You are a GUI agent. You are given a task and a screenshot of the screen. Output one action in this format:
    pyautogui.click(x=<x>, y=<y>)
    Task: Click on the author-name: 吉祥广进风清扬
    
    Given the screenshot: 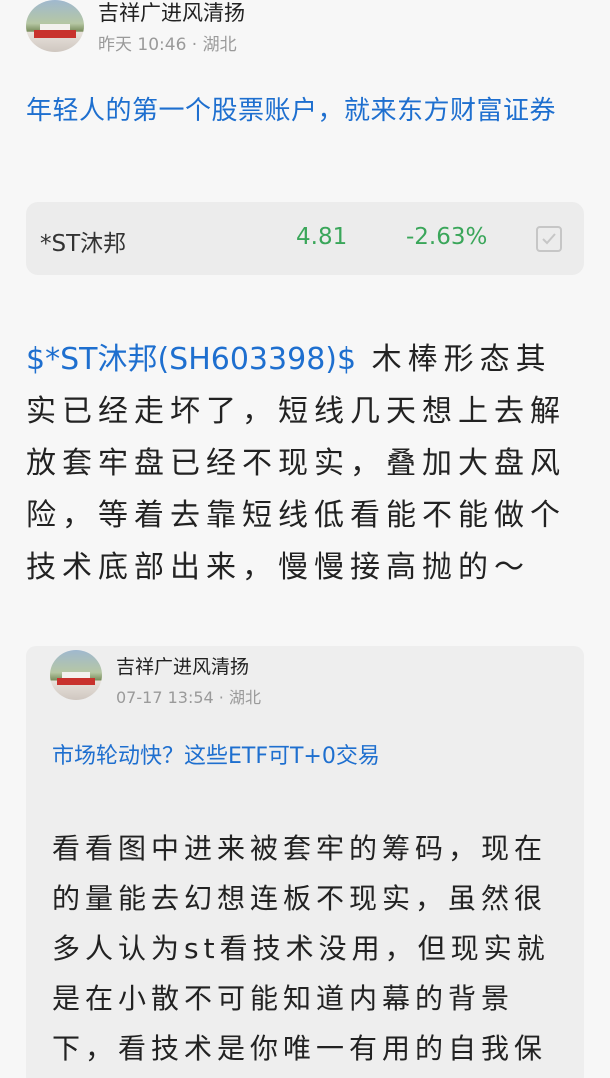 What is the action you would take?
    pyautogui.click(x=171, y=13)
    